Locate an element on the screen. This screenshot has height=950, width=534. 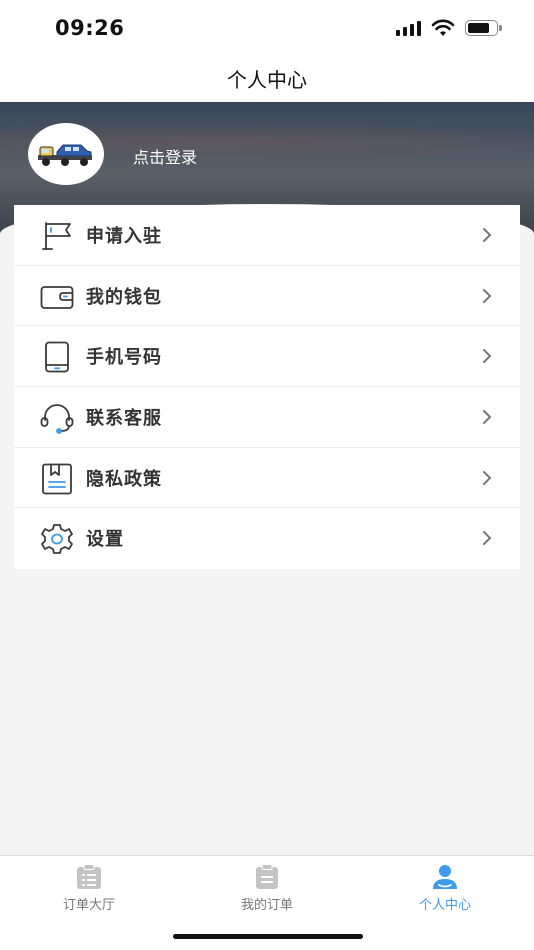
avatar is located at coordinates (66, 154).